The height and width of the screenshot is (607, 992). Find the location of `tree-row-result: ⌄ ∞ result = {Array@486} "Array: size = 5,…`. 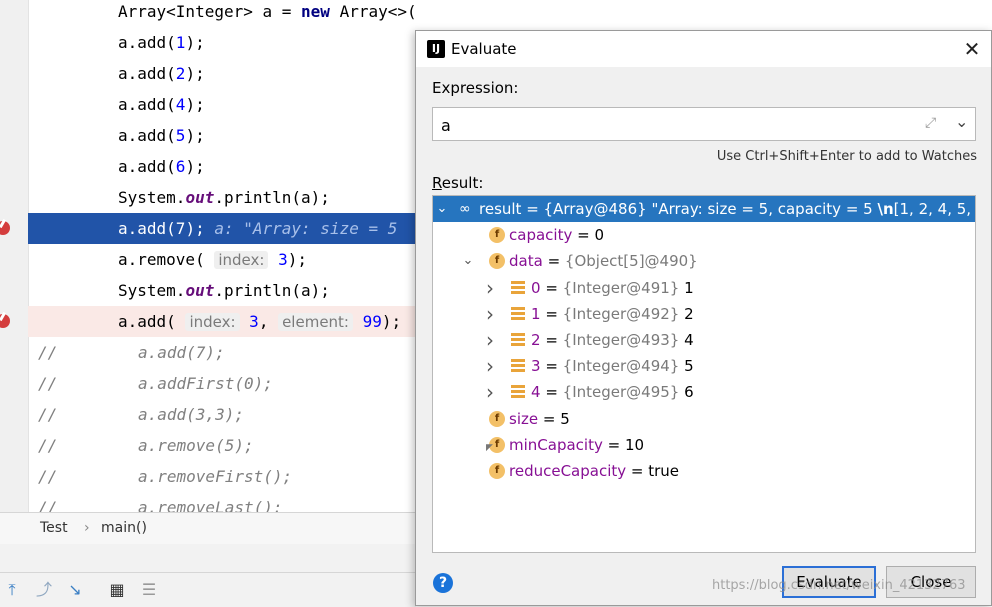

tree-row-result: ⌄ ∞ result = {Array@486} "Array: size = 5,… is located at coordinates (704, 209).